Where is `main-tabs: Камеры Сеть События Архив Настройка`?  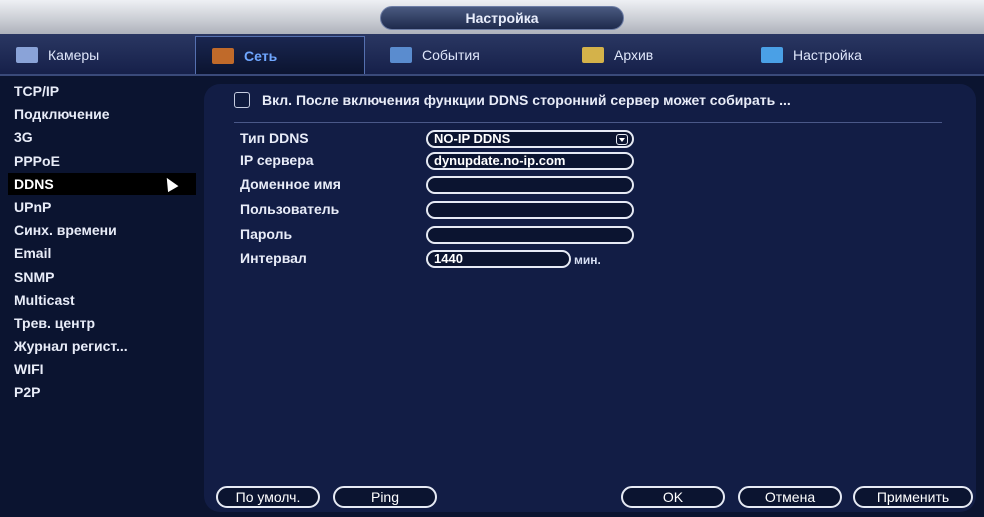 main-tabs: Камеры Сеть События Архив Настройка is located at coordinates (492, 55).